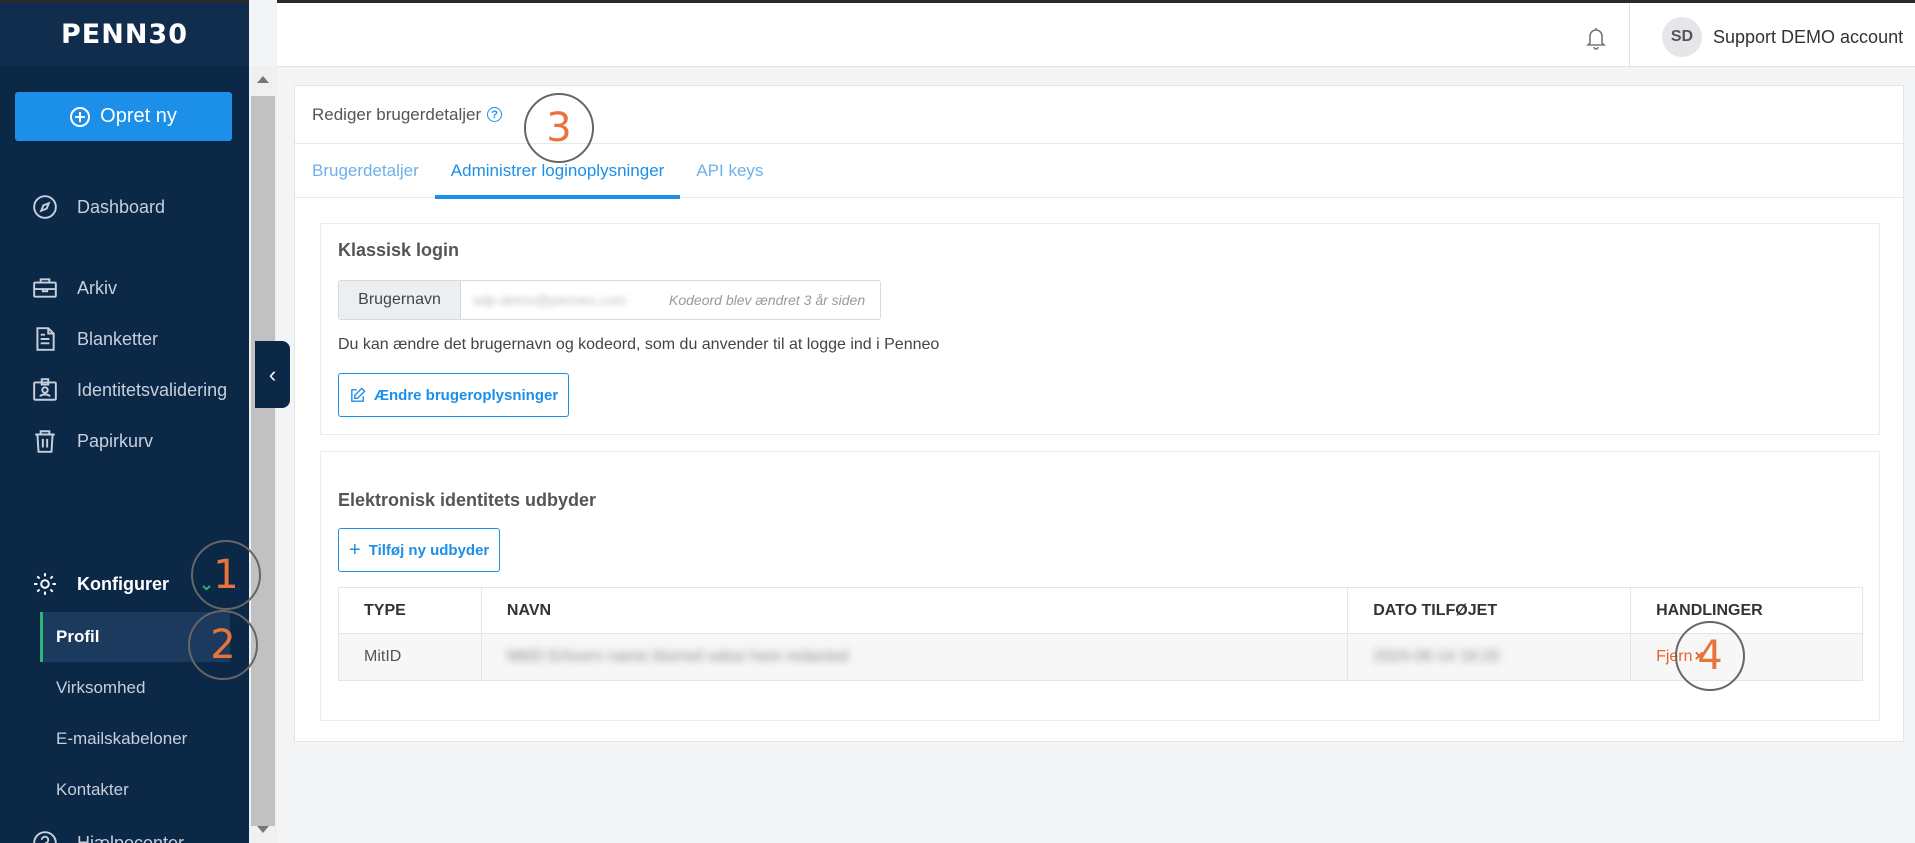 Image resolution: width=1915 pixels, height=843 pixels. I want to click on page-title: Rediger brugerdetaljer, so click(397, 114).